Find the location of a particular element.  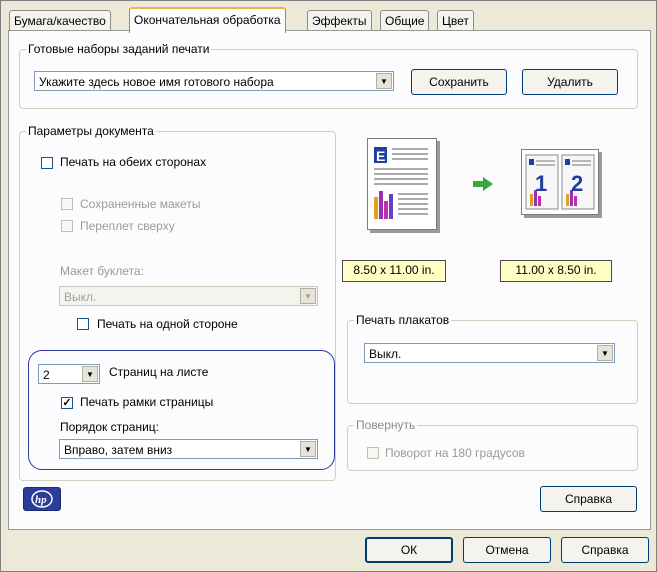

poster-legend: Печать плакатов is located at coordinates (403, 320).